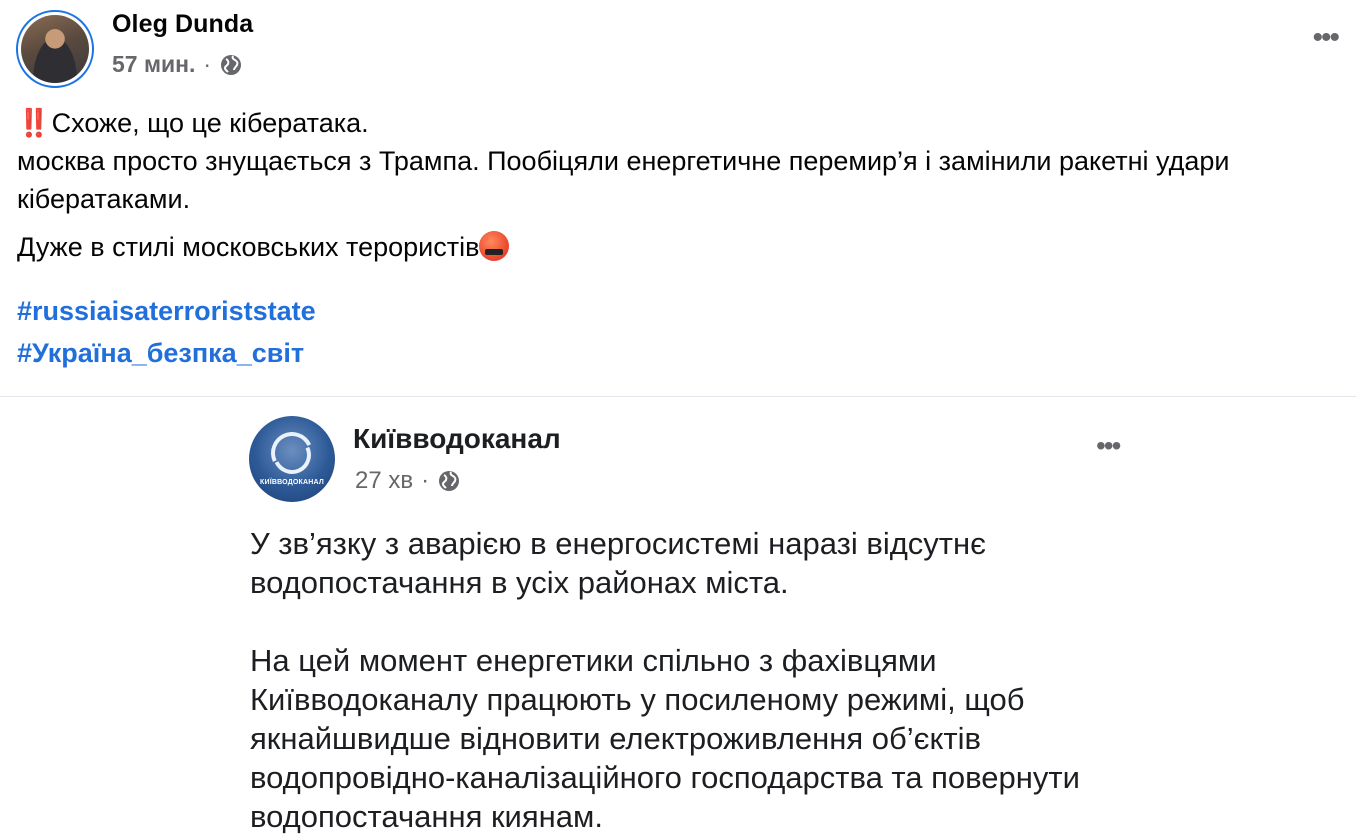 This screenshot has height=836, width=1356. Describe the element at coordinates (210, 123) in the screenshot. I see `post-text-line-1: Схоже, що це кібератака.` at that location.